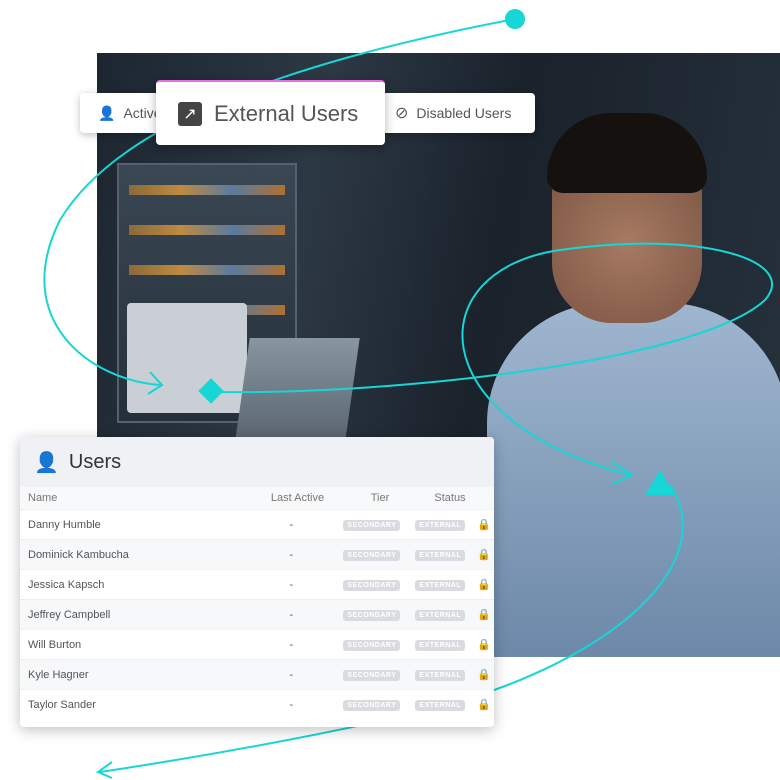  I want to click on user-name: Dominick Kambucha, so click(78, 554).